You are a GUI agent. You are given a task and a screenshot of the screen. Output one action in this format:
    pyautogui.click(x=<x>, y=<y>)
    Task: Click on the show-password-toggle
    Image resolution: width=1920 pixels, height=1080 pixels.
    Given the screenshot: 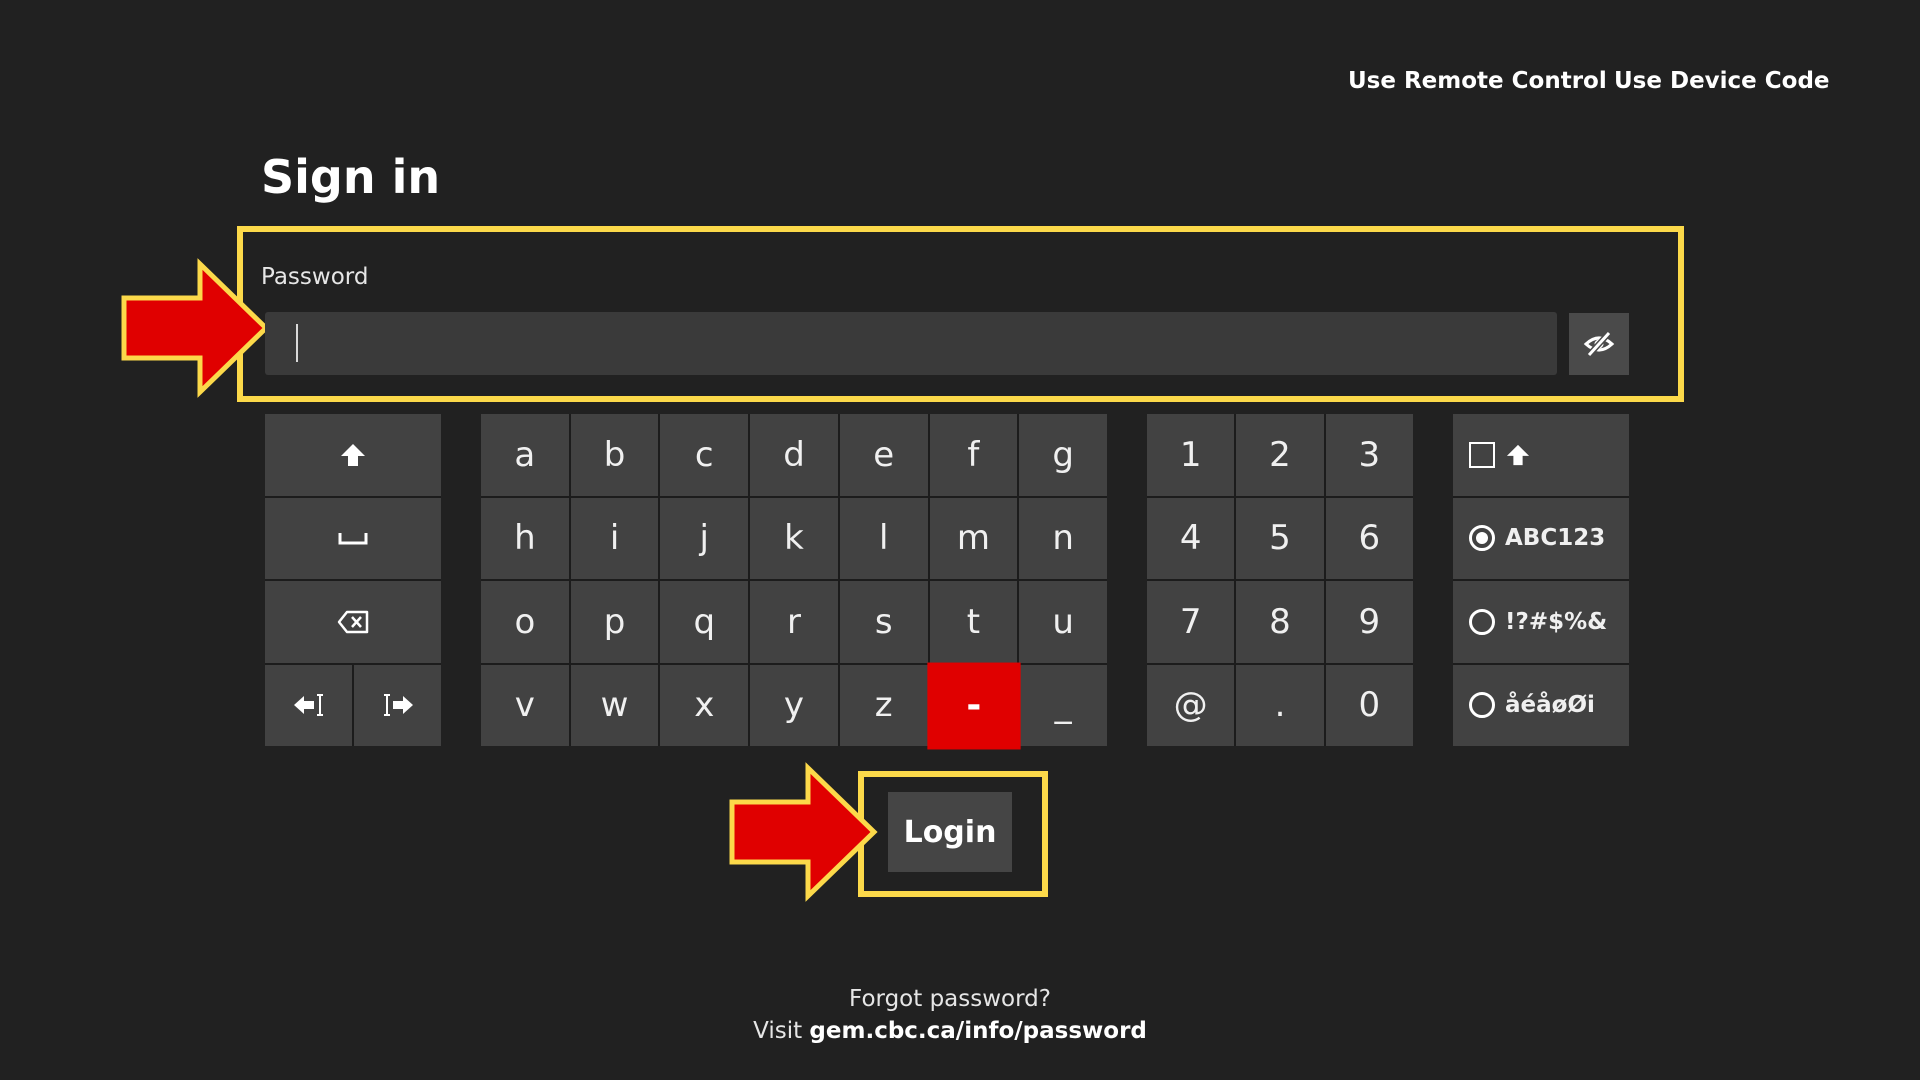 What is the action you would take?
    pyautogui.click(x=1599, y=344)
    